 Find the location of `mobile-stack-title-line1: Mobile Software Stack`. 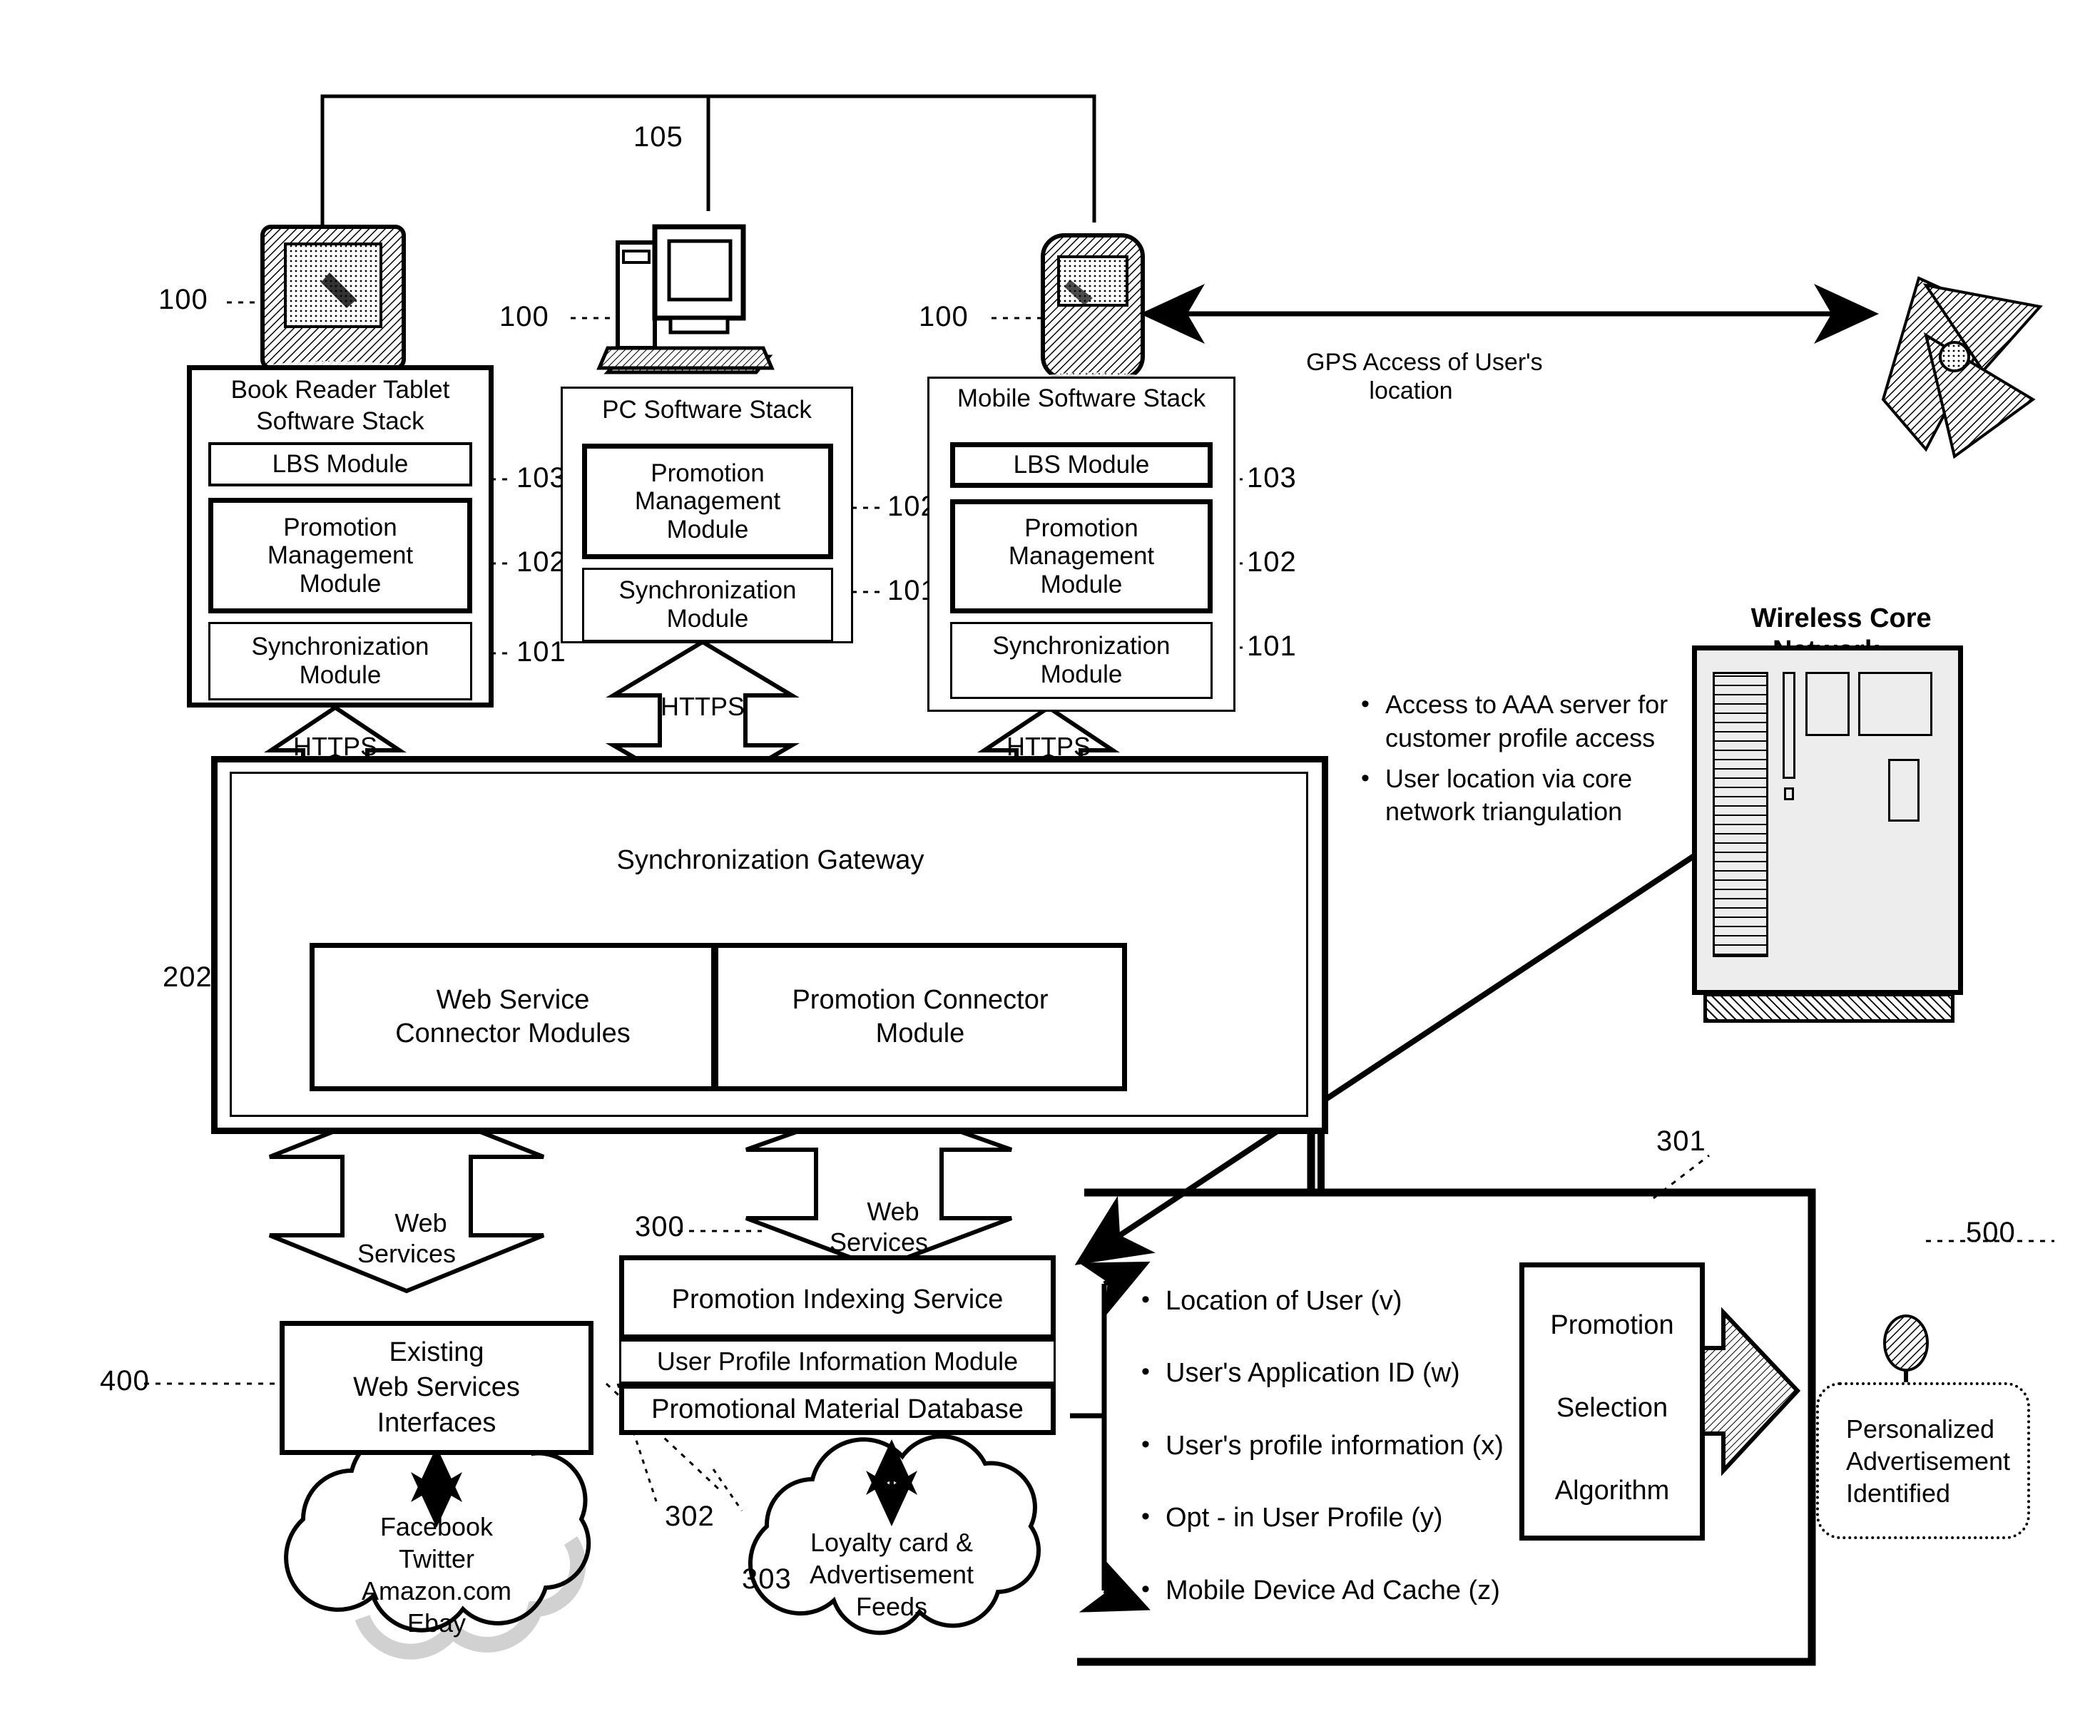

mobile-stack-title-line1: Mobile Software Stack is located at coordinates (1081, 398).